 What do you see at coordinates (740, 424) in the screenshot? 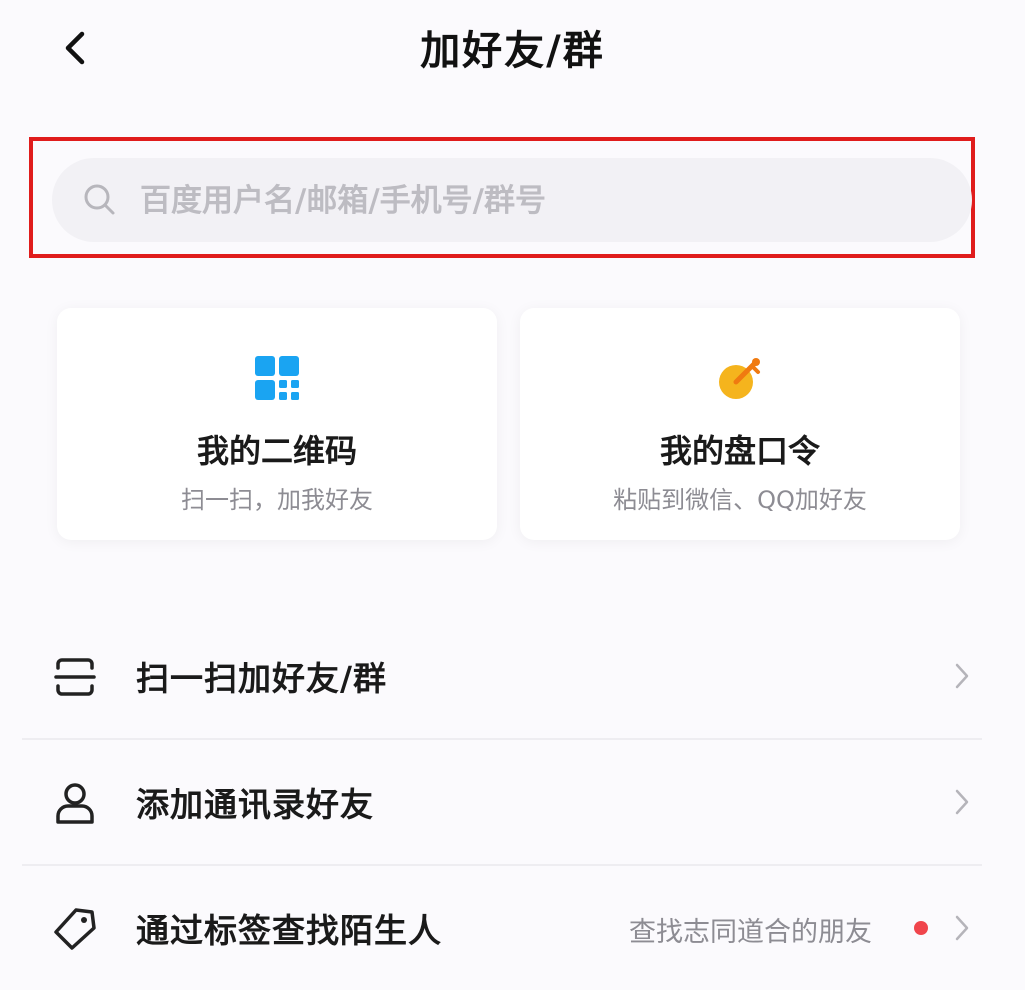
I see `my-pan-command-card: 我的盘口令 粘贴到微信、QQ加好友` at bounding box center [740, 424].